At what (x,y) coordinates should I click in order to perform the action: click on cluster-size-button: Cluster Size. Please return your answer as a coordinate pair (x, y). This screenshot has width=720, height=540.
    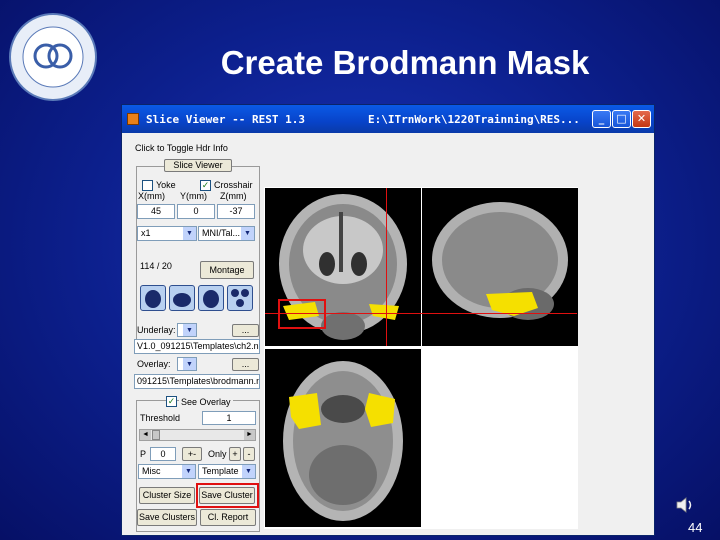
    Looking at the image, I should click on (167, 495).